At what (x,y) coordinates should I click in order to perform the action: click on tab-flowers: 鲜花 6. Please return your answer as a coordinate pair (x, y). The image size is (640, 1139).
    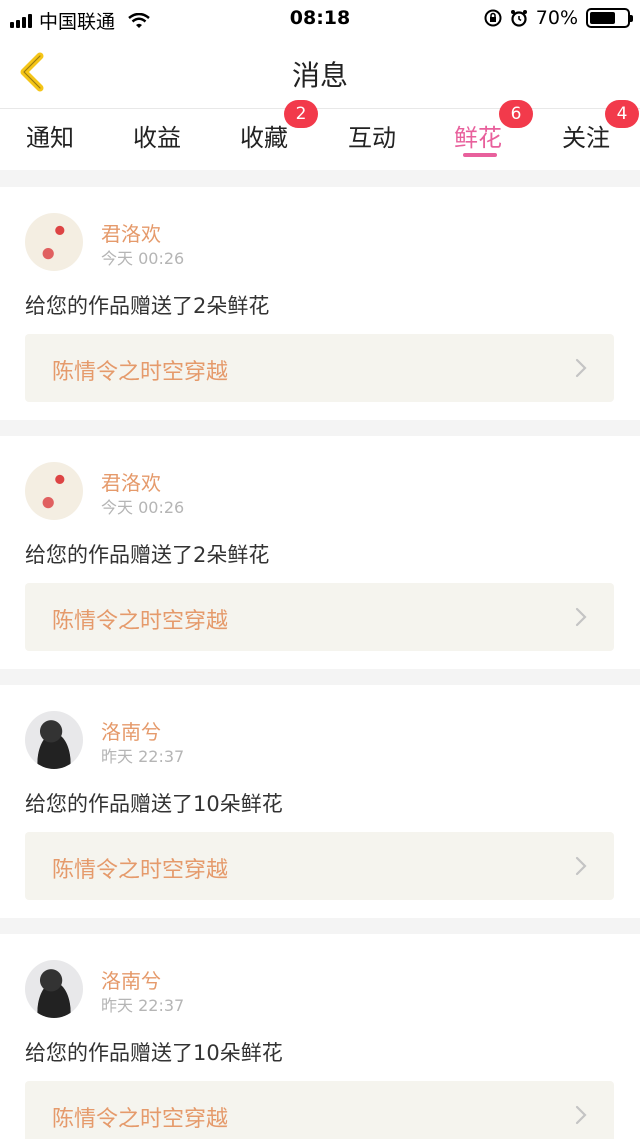
    Looking at the image, I should click on (481, 135).